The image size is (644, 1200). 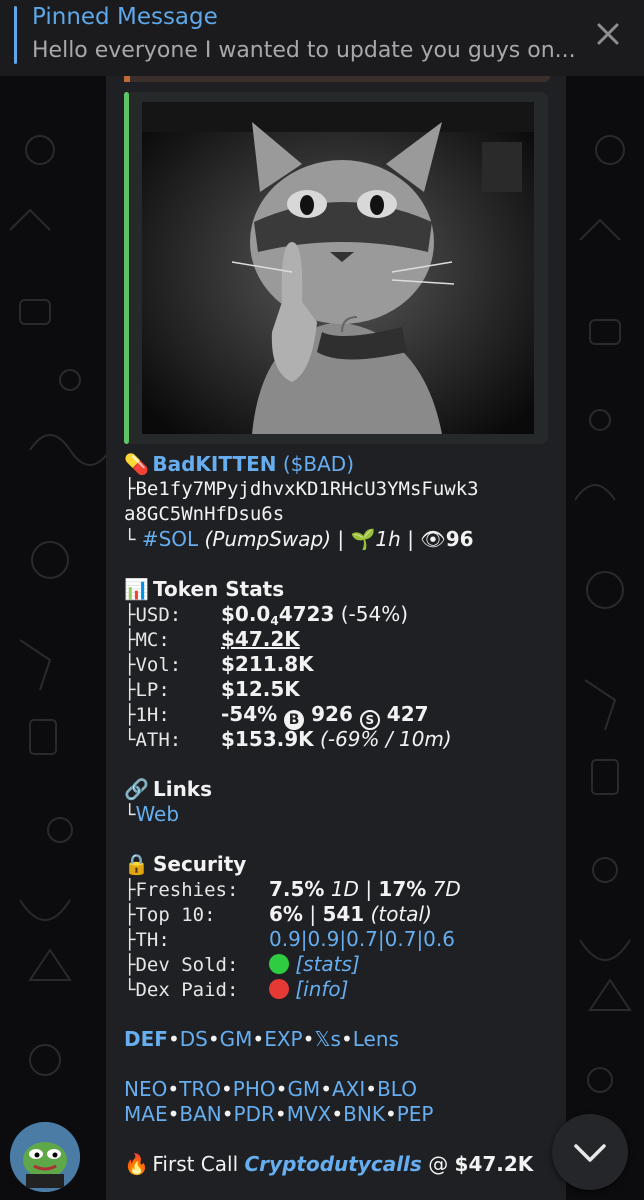 What do you see at coordinates (146, 1114) in the screenshot?
I see `tool-link: MAE` at bounding box center [146, 1114].